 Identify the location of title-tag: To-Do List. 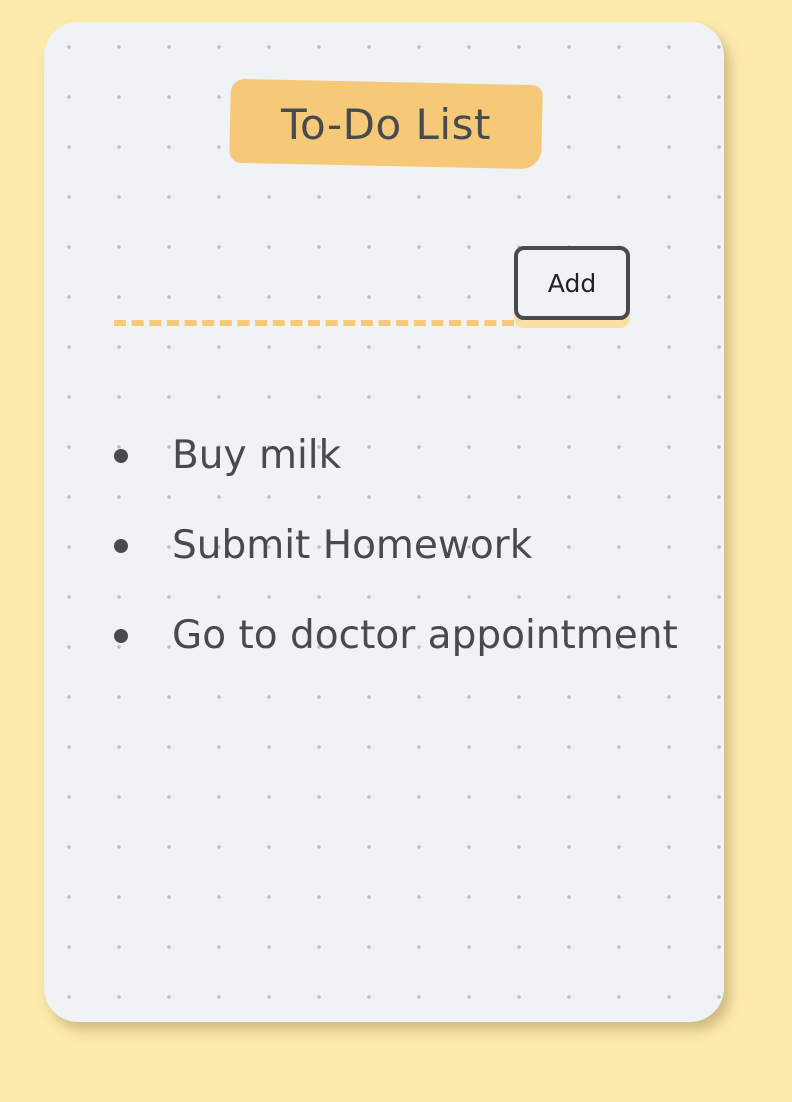
(386, 124).